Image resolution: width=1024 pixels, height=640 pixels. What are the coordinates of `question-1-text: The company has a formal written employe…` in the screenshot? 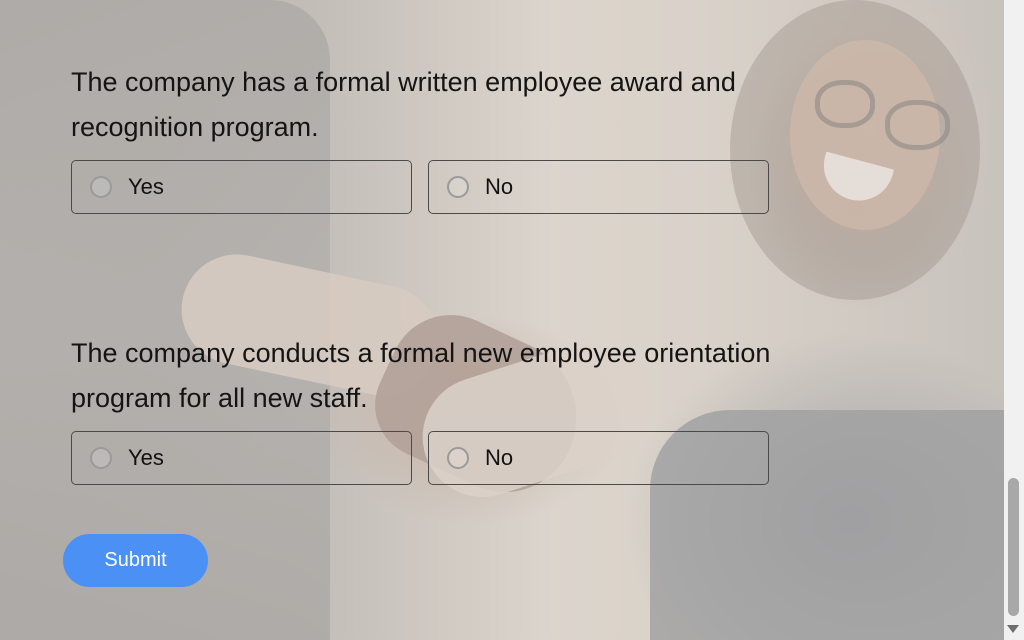 It's located at (403, 104).